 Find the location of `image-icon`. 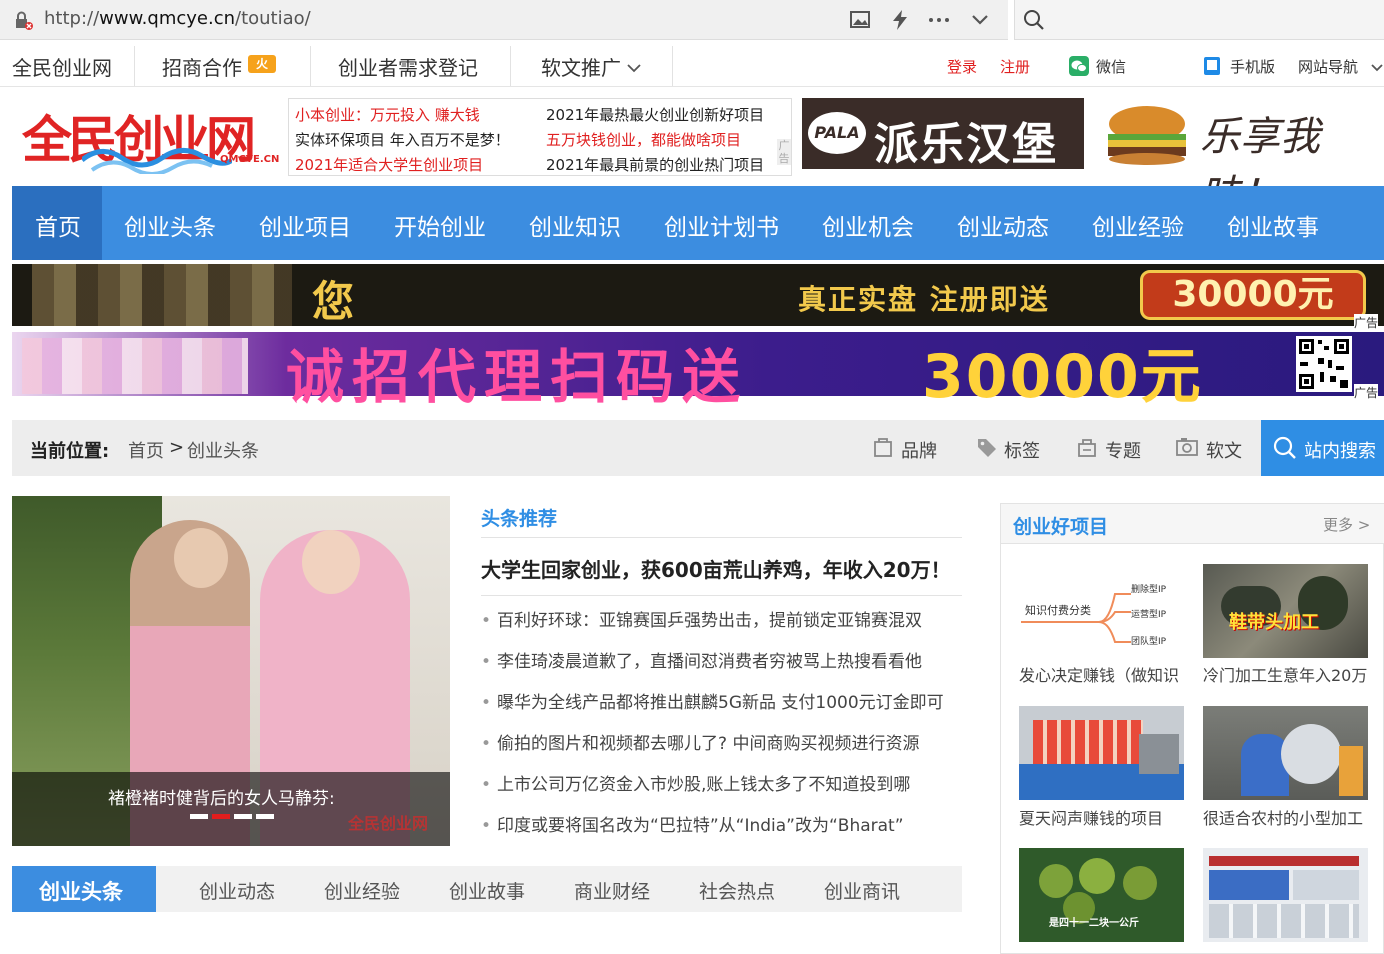

image-icon is located at coordinates (860, 20).